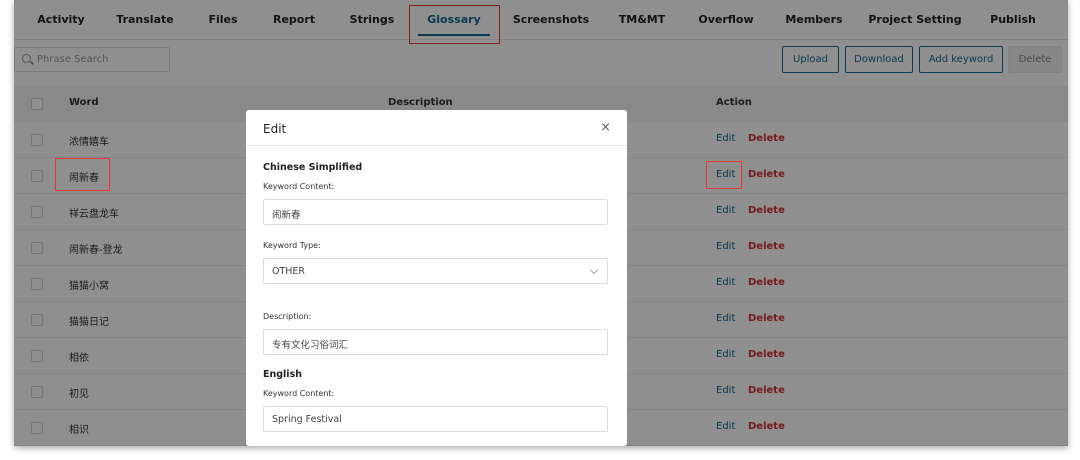 Image resolution: width=1080 pixels, height=460 pixels. What do you see at coordinates (307, 419) in the screenshot?
I see `english-keyword-content-value: Spring Festival` at bounding box center [307, 419].